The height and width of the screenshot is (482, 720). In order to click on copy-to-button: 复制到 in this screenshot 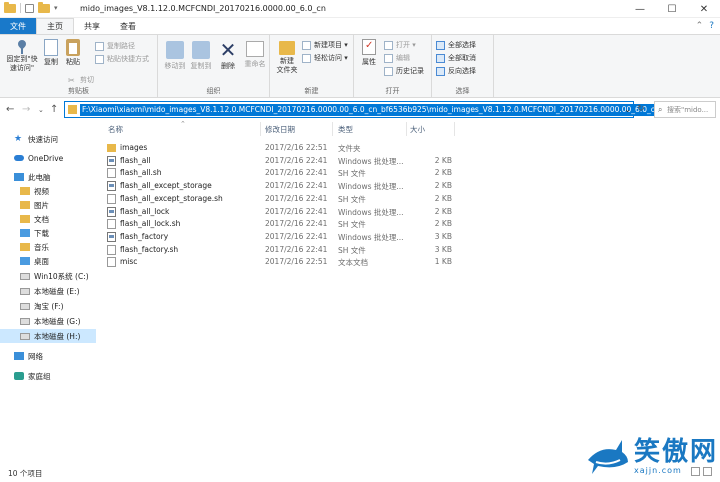, I will do `click(201, 56)`.